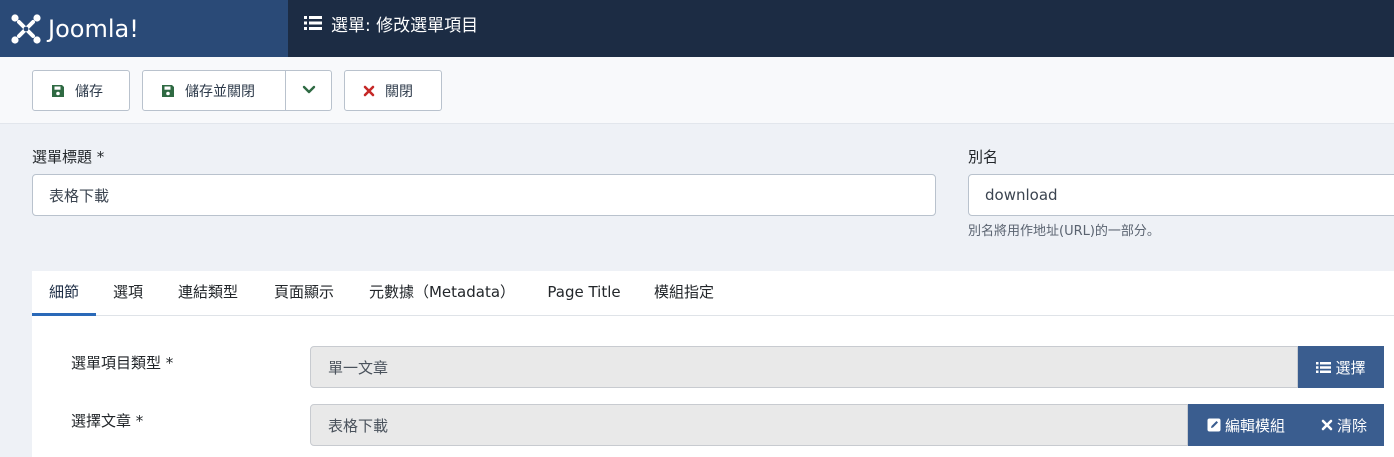  I want to click on edit-module-button: 編輯模組, so click(1246, 425).